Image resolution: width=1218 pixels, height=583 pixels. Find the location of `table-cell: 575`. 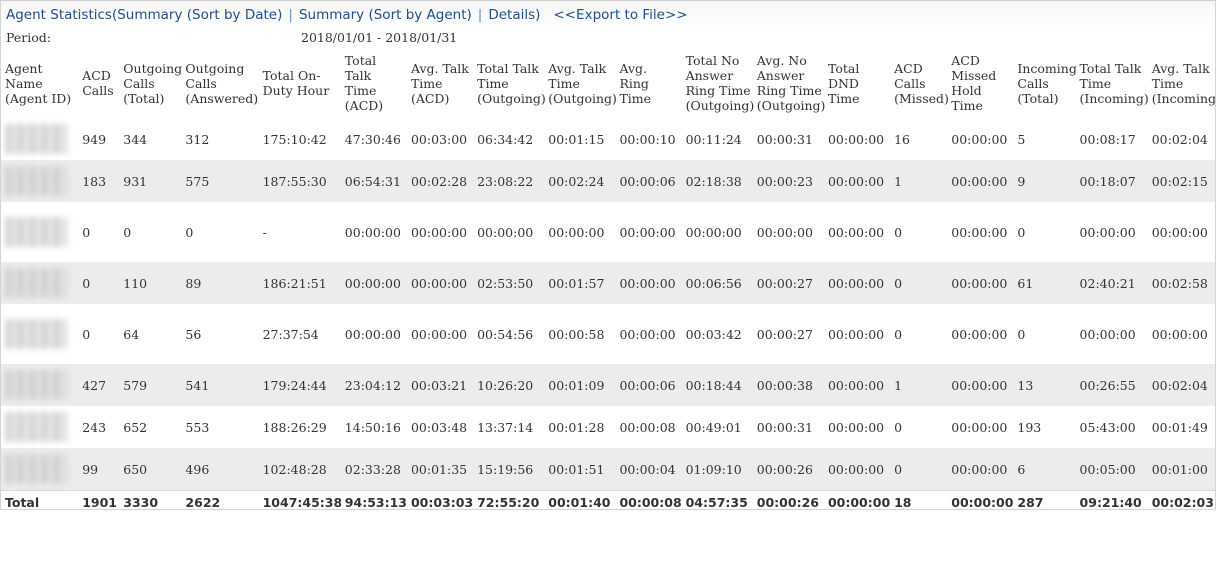

table-cell: 575 is located at coordinates (220, 181).